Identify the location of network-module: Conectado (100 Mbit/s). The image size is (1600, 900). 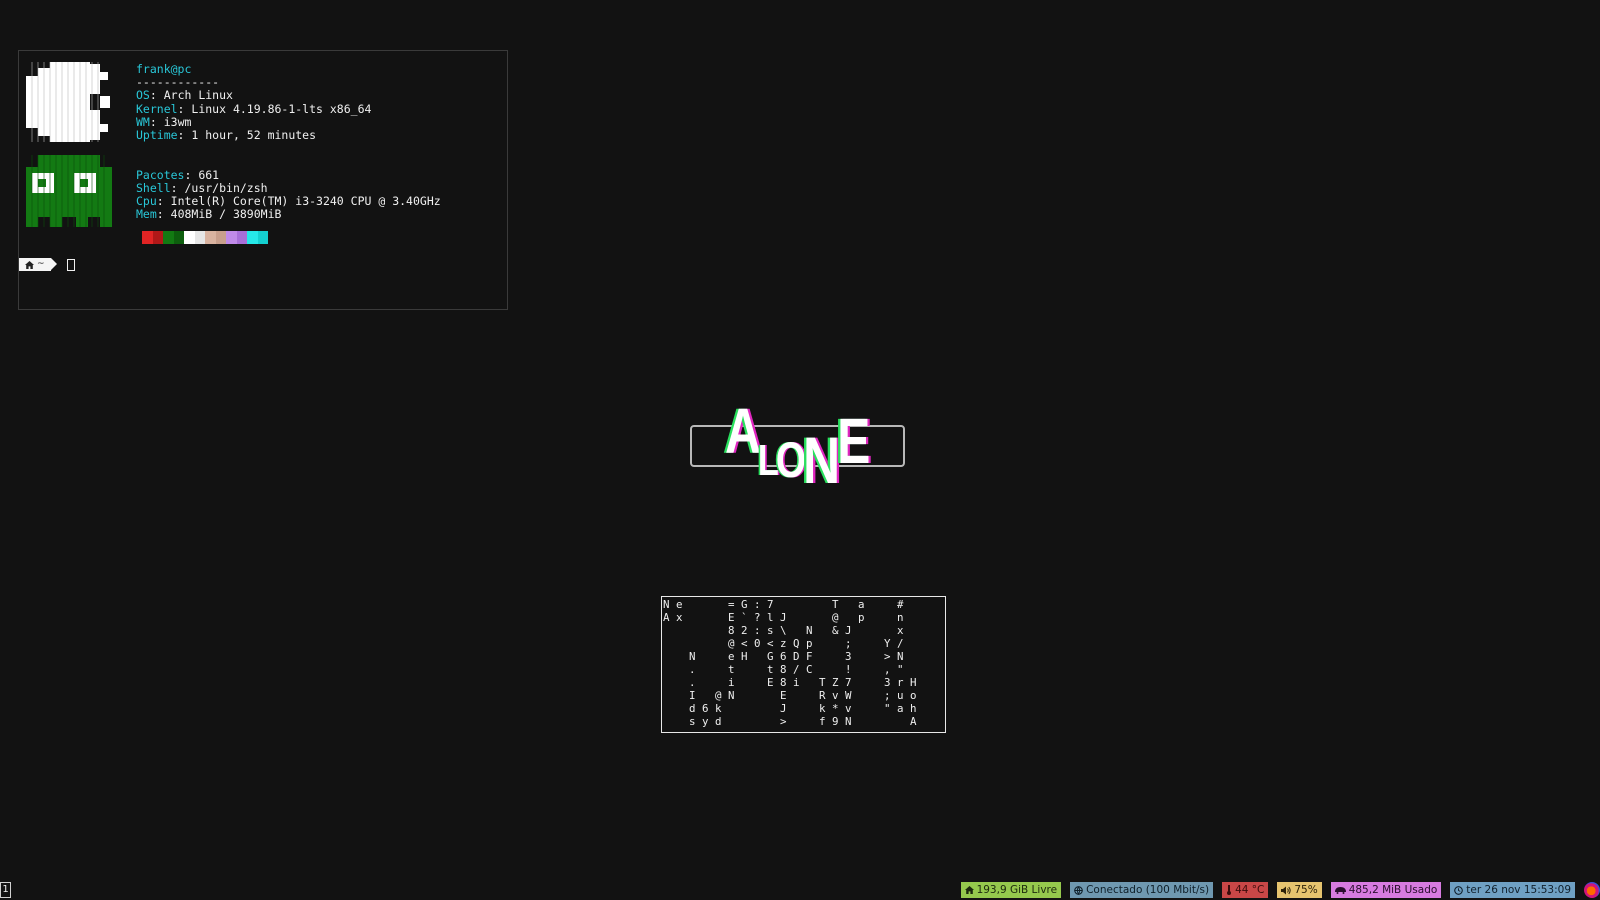
(1142, 890).